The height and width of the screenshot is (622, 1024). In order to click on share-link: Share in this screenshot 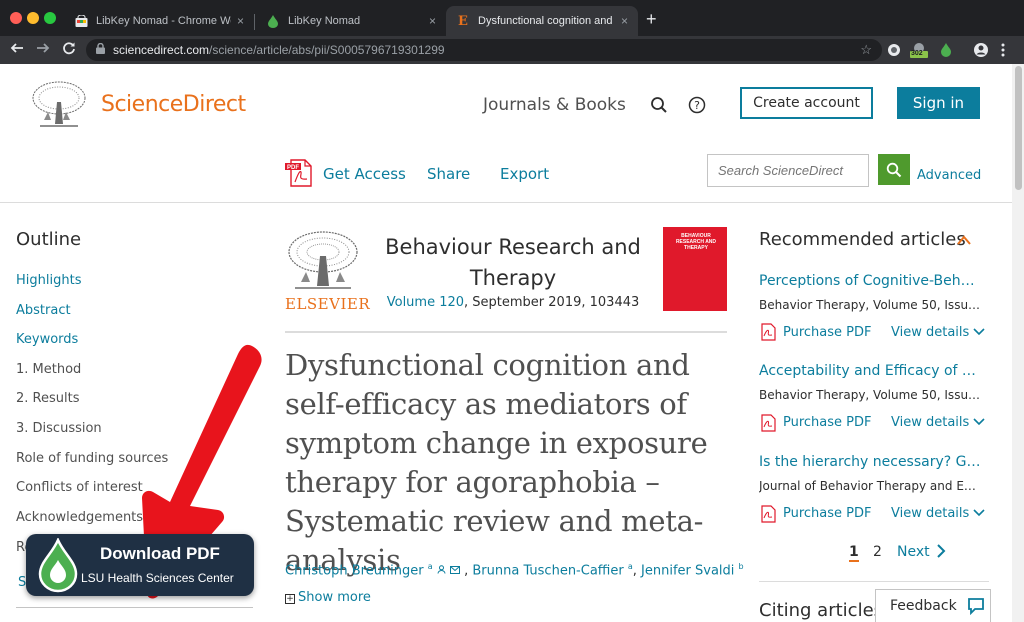, I will do `click(448, 174)`.